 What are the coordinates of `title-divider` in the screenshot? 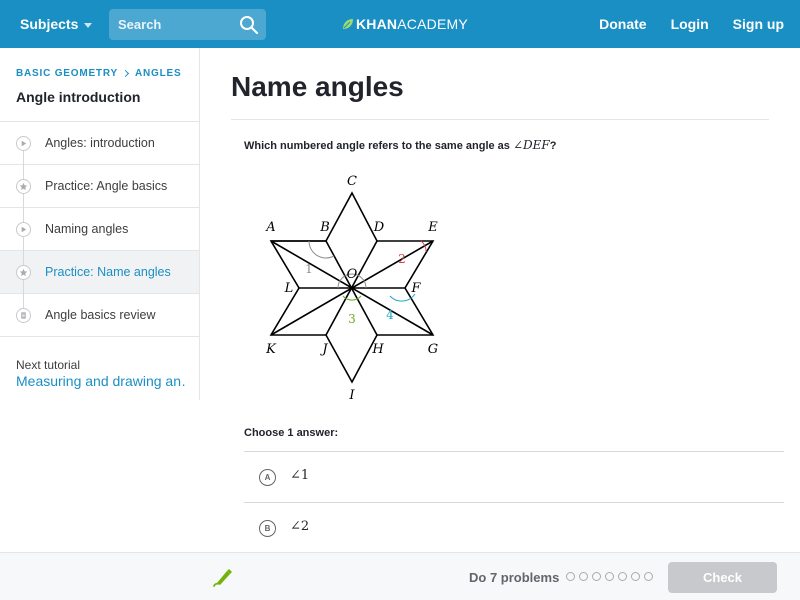 It's located at (500, 119).